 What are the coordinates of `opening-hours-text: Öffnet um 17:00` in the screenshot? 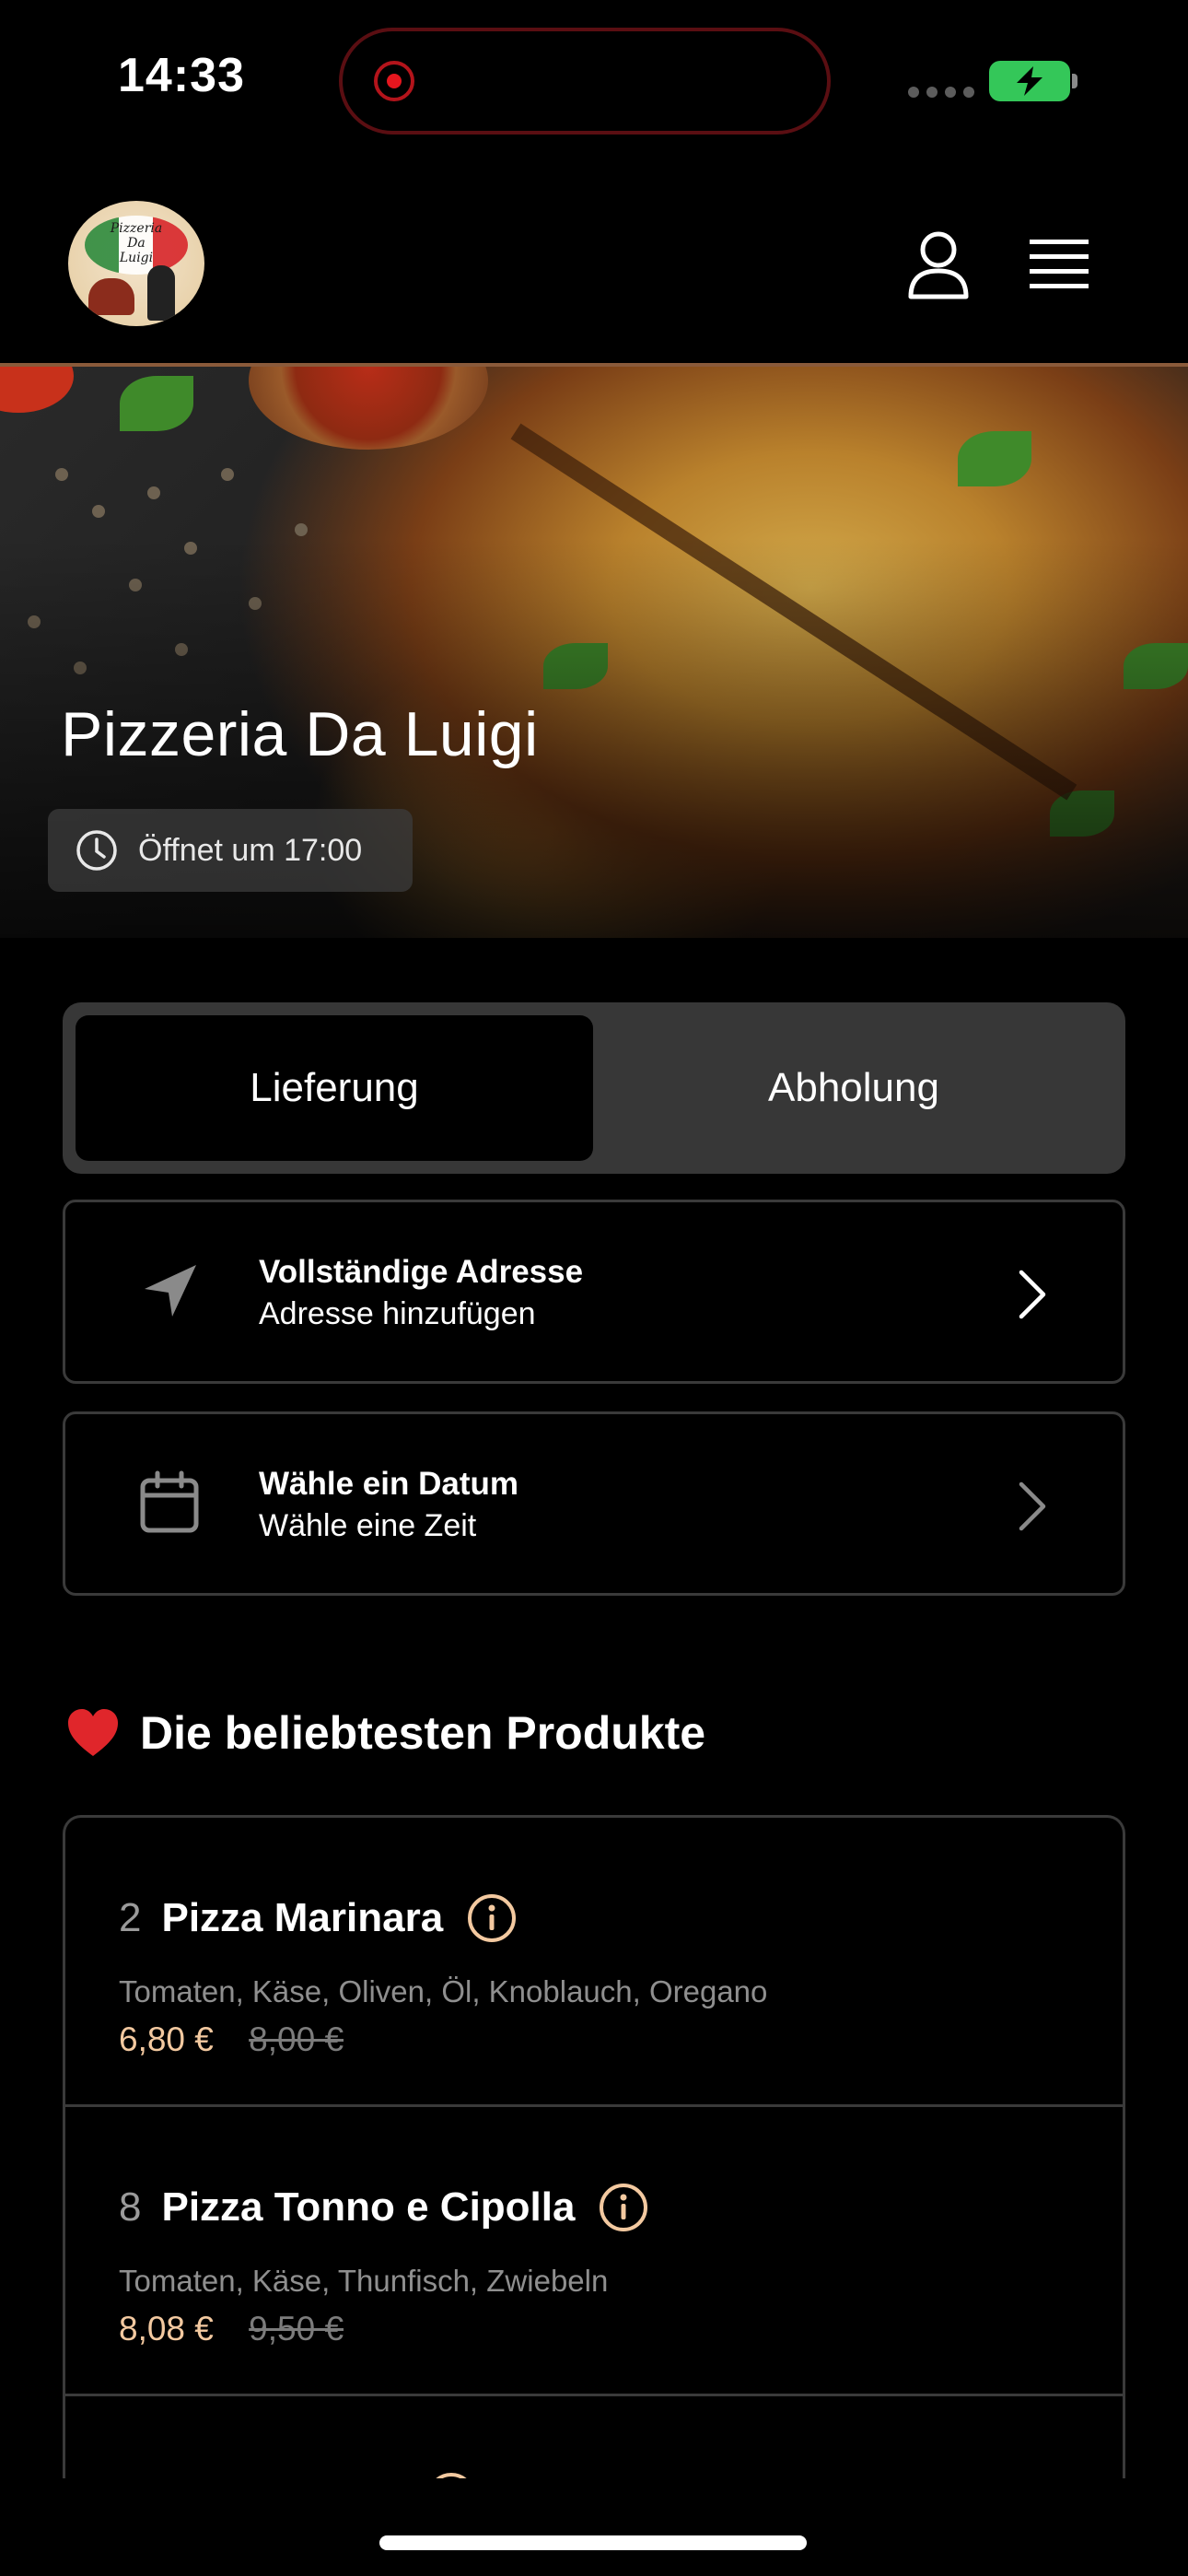 It's located at (250, 850).